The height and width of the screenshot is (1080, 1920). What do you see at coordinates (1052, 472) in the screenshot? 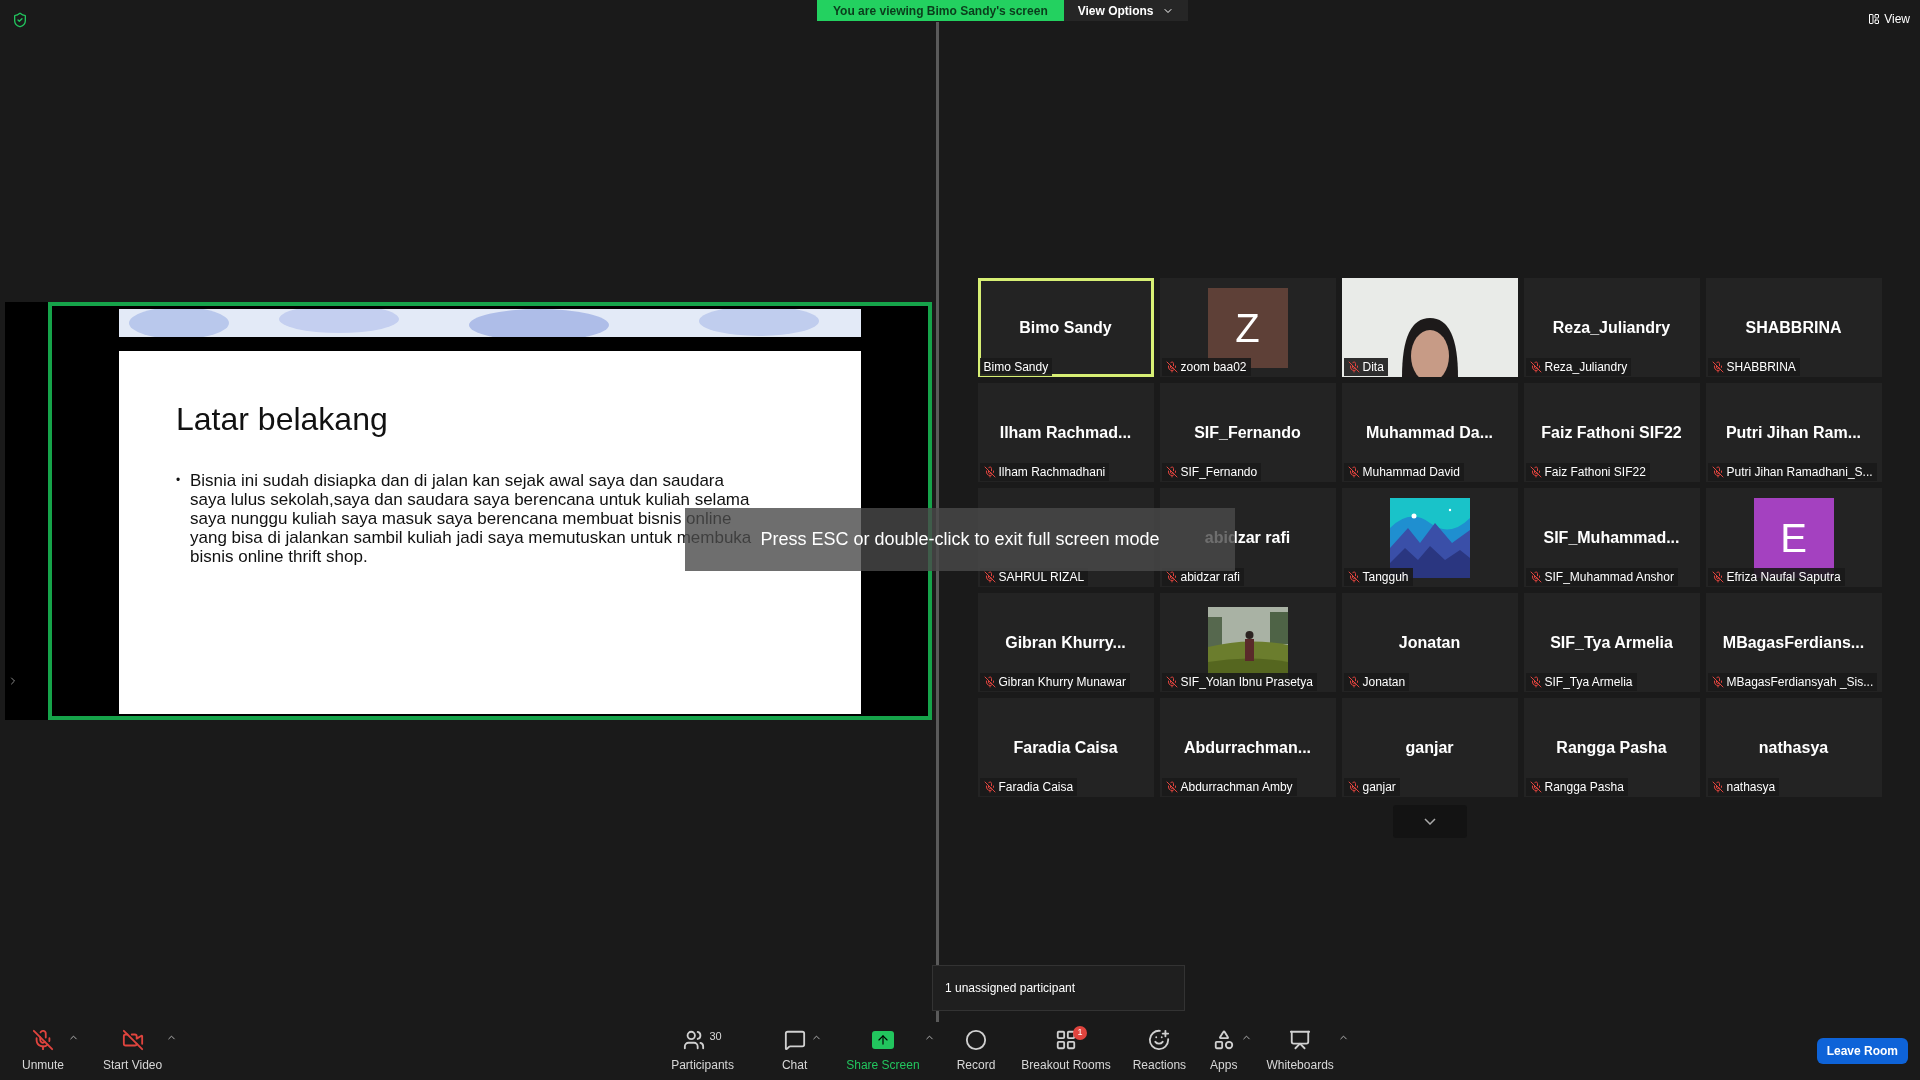
I see `participant-name: Ilham Rachmadhani` at bounding box center [1052, 472].